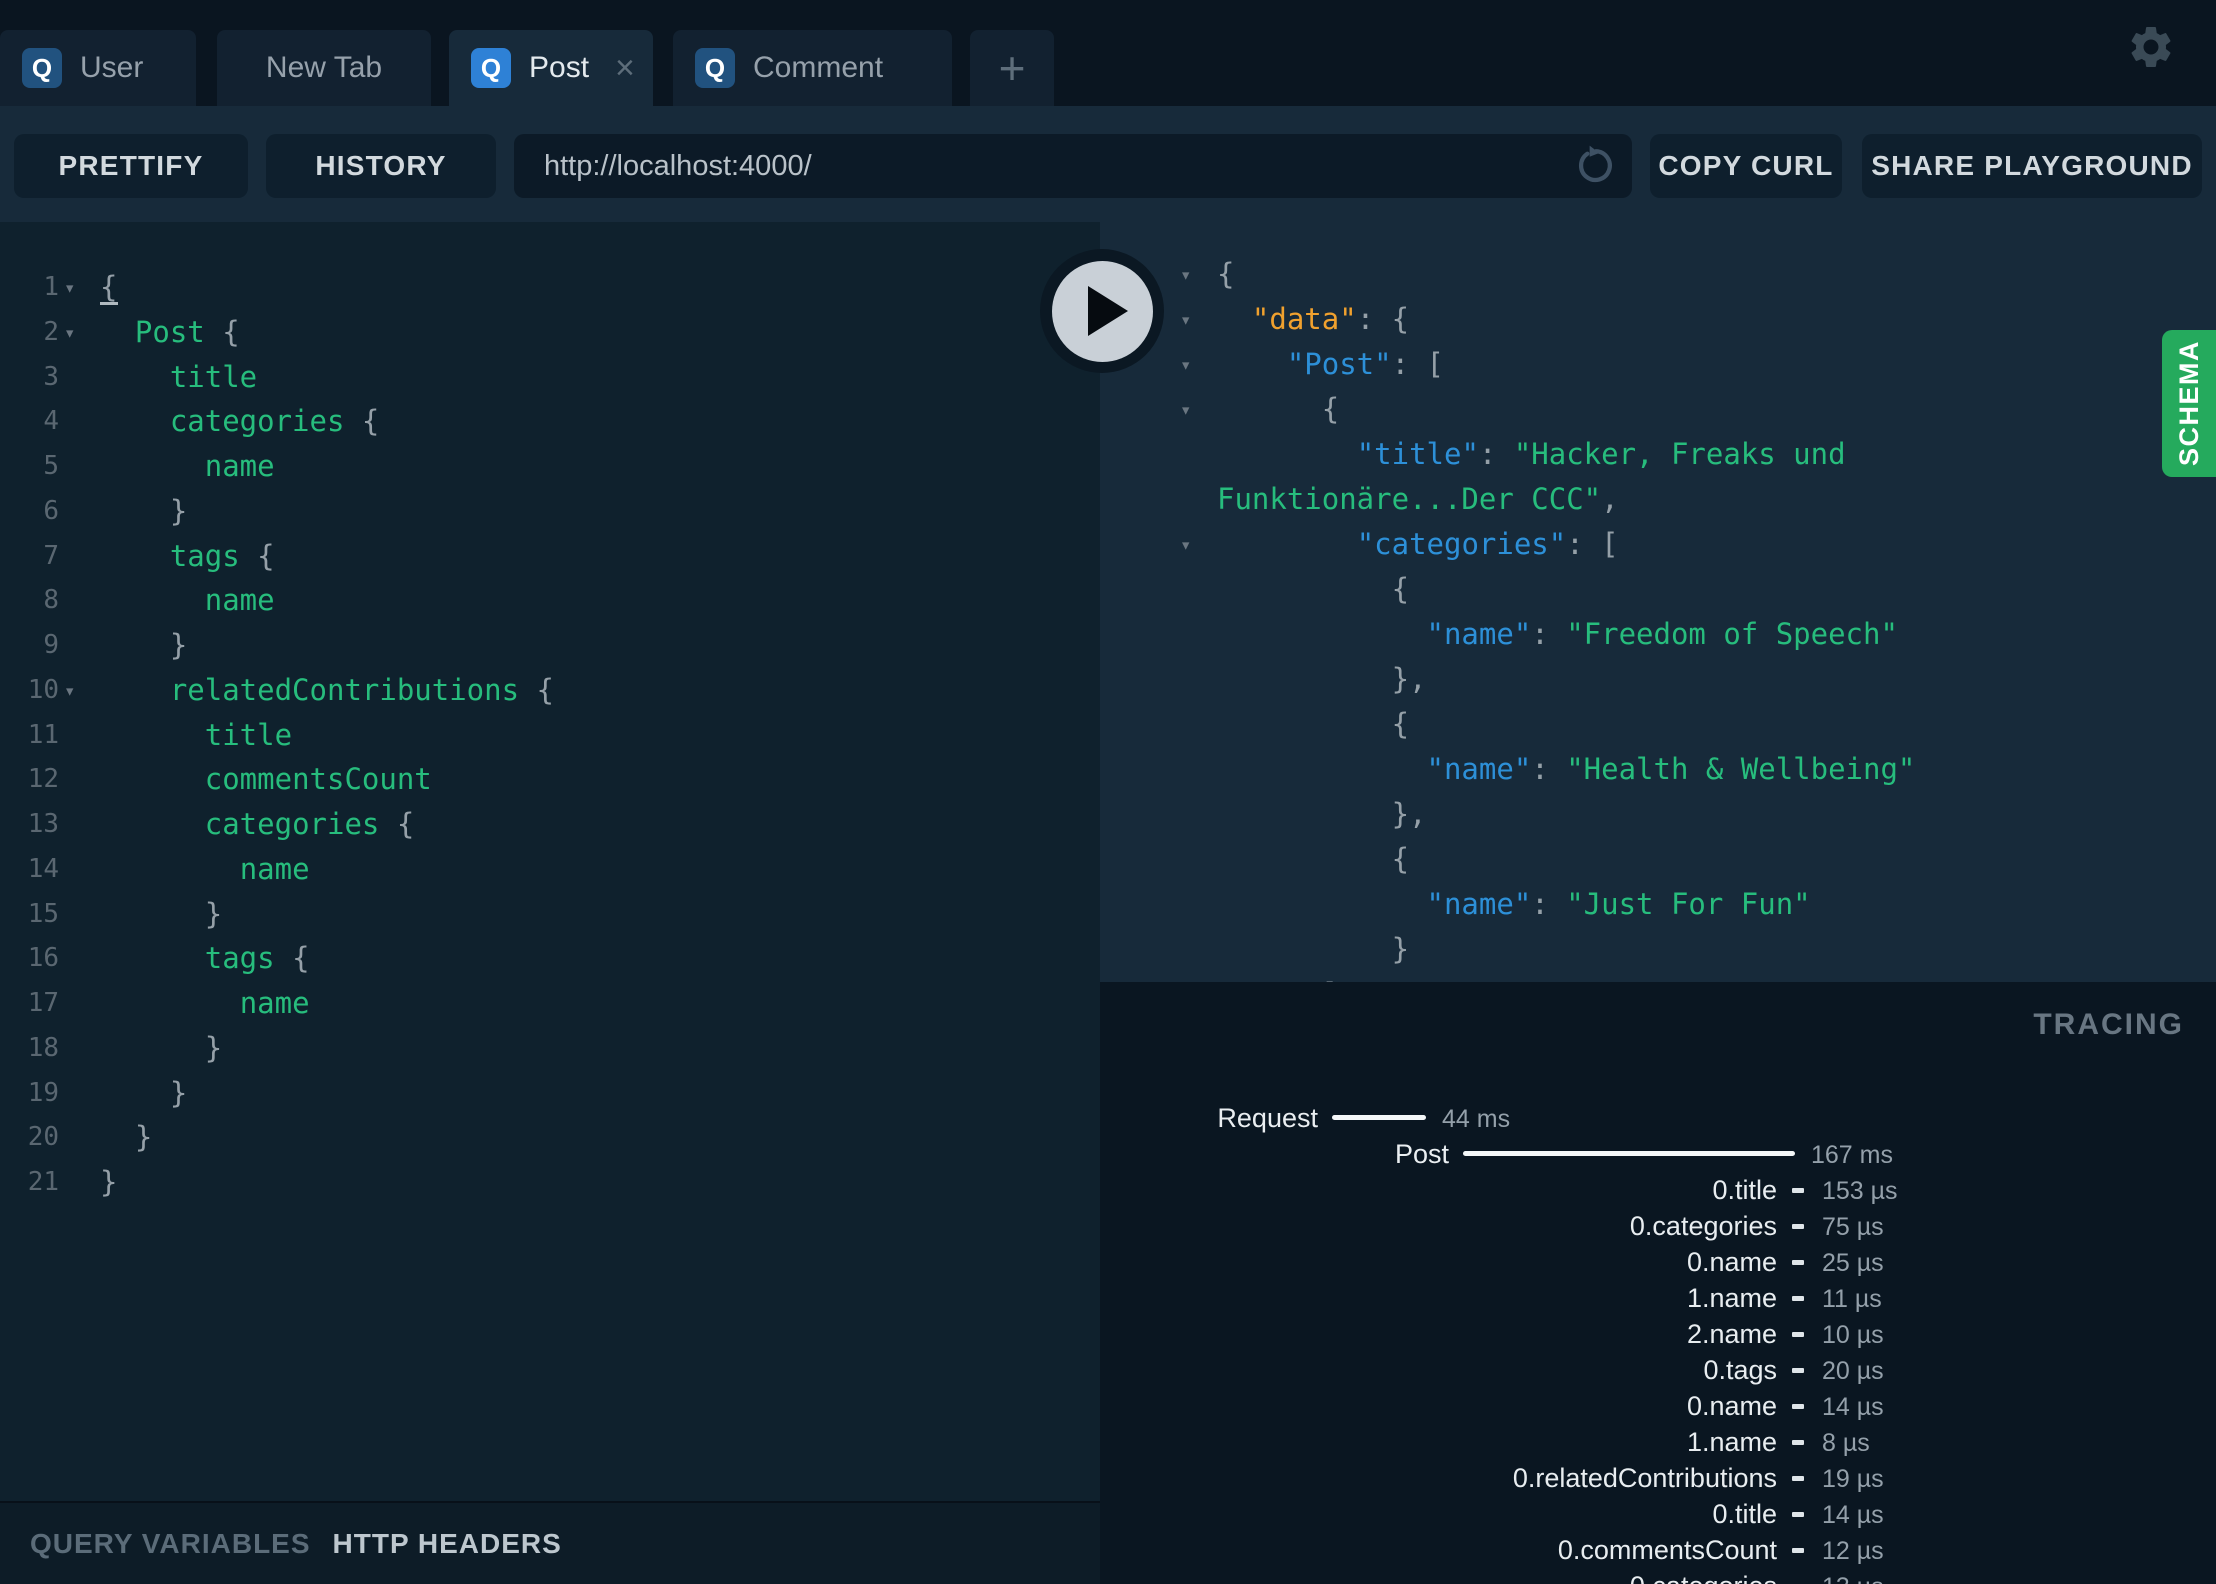 This screenshot has width=2216, height=1584. What do you see at coordinates (324, 68) in the screenshot?
I see `tab-new-tab: New Tab` at bounding box center [324, 68].